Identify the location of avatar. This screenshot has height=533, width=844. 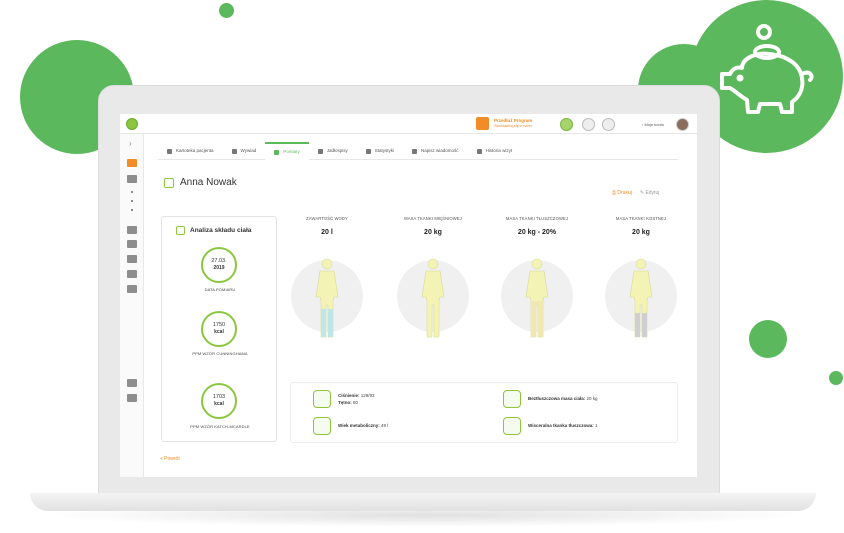
(682, 124).